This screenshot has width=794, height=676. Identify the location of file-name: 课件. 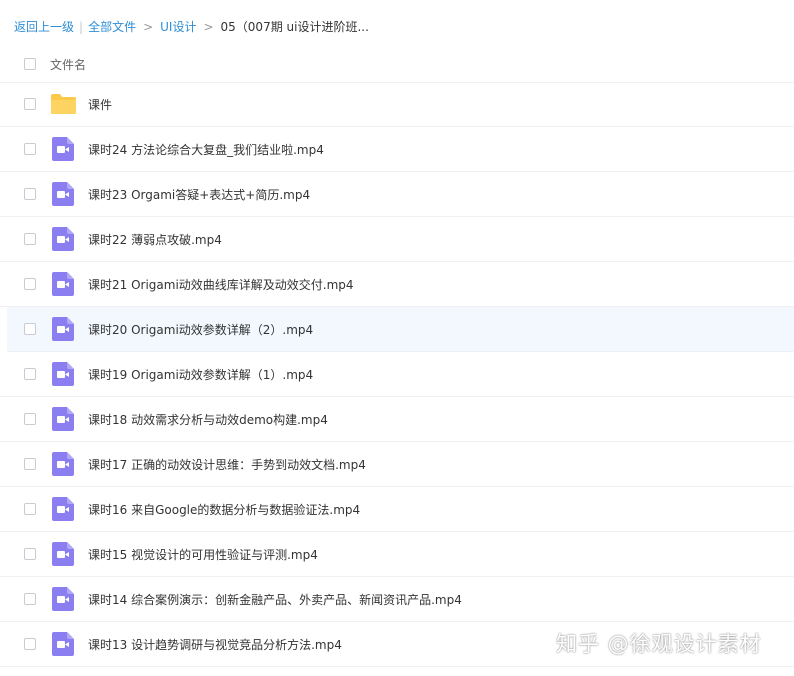
(100, 104).